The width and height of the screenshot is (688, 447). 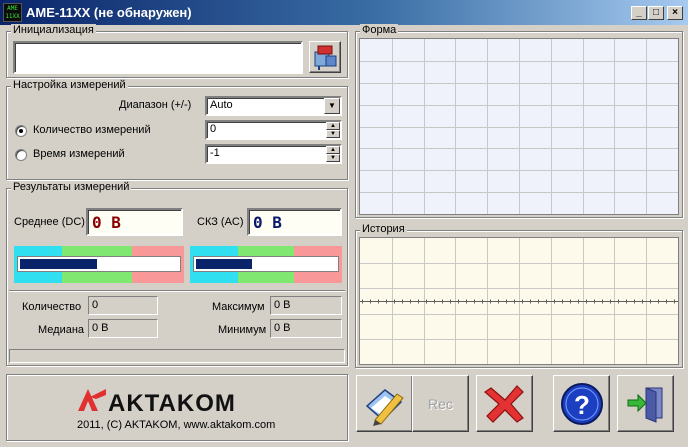 What do you see at coordinates (332, 106) in the screenshot?
I see `chevron-down-icon: ▼` at bounding box center [332, 106].